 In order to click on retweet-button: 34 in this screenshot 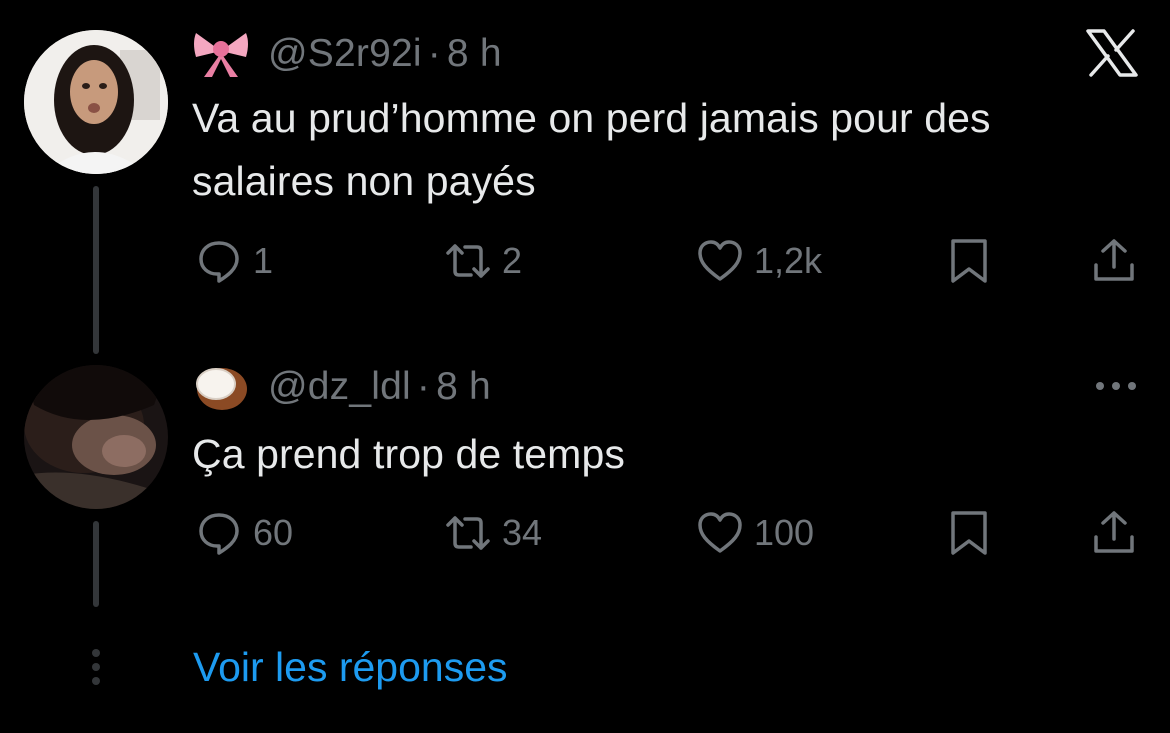, I will do `click(493, 533)`.